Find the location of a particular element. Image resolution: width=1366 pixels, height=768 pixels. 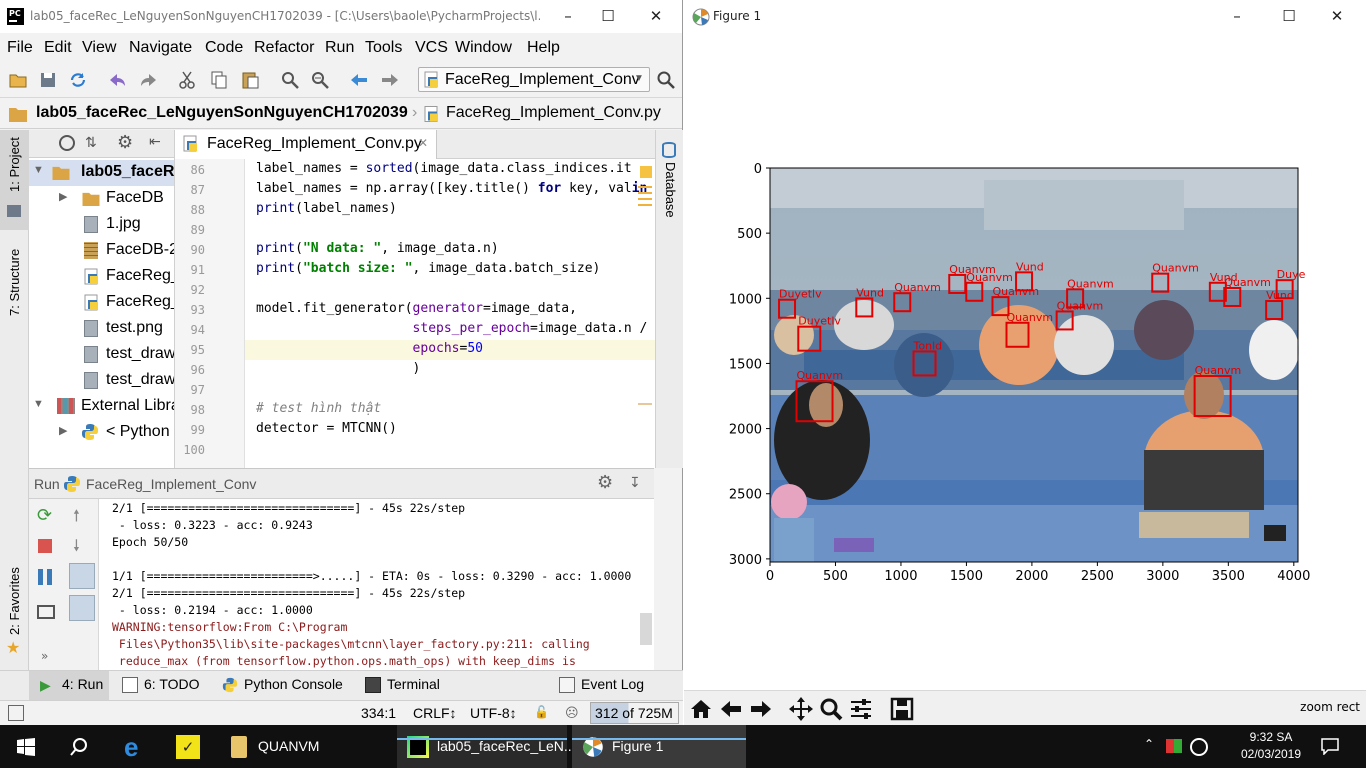

forward-icon is located at coordinates (761, 709).